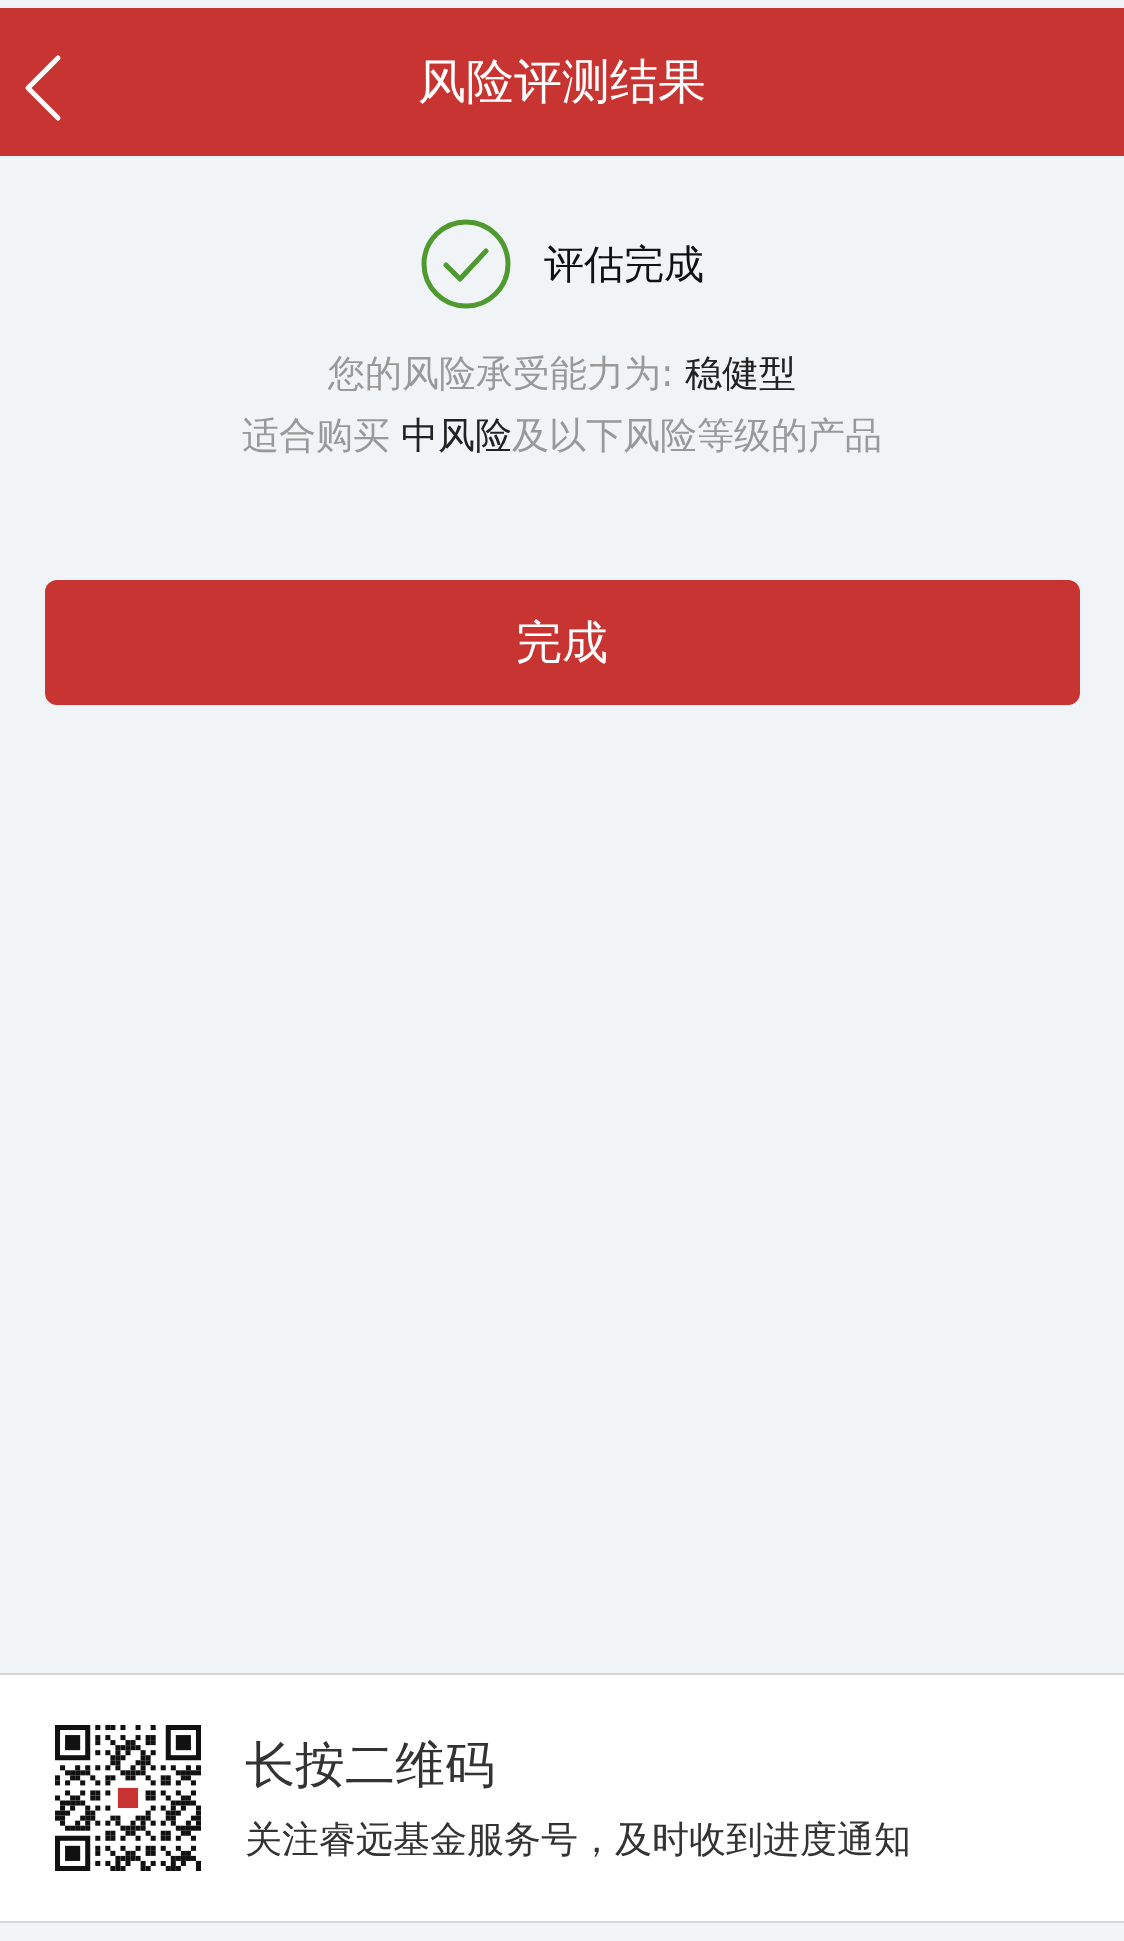  What do you see at coordinates (578, 1839) in the screenshot?
I see `footer-subtitle: 关注睿远基金服务号，及时收到进度通知` at bounding box center [578, 1839].